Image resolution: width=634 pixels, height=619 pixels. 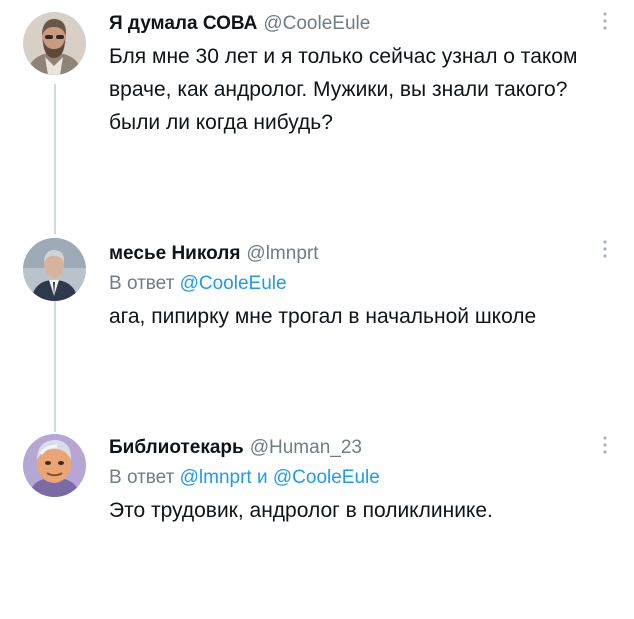 What do you see at coordinates (54, 43) in the screenshot?
I see `bearded-man-avatar-icon` at bounding box center [54, 43].